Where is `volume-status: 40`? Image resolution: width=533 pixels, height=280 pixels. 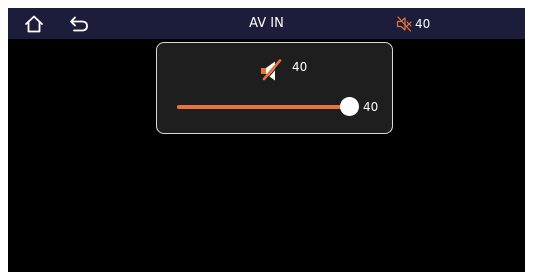
volume-status: 40 is located at coordinates (412, 24).